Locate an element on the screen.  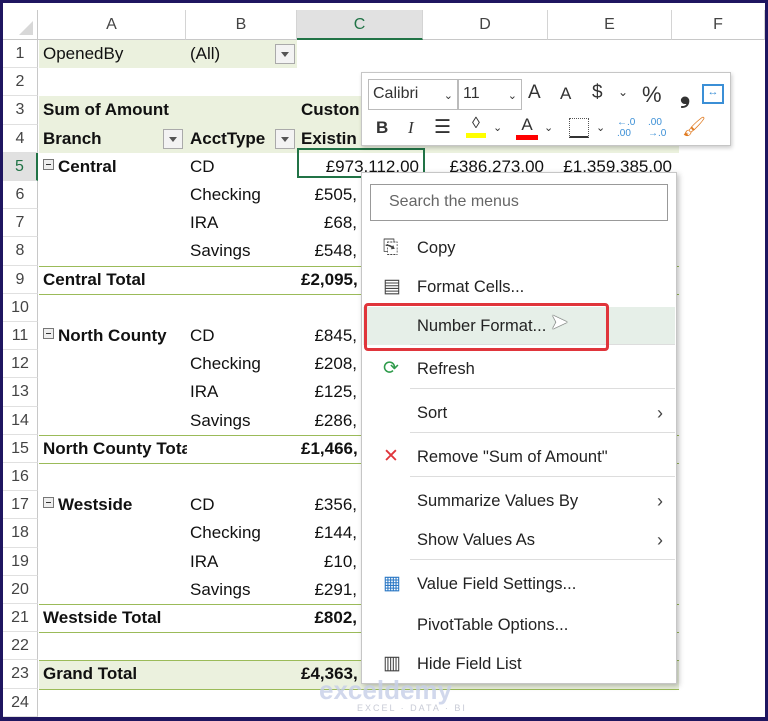
row-header-4: 4 is located at coordinates (20, 138).